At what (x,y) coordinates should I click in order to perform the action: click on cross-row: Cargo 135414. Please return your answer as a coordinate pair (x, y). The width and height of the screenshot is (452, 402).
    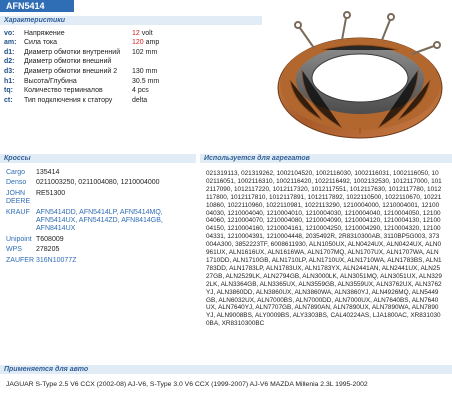
    Looking at the image, I should click on (86, 173).